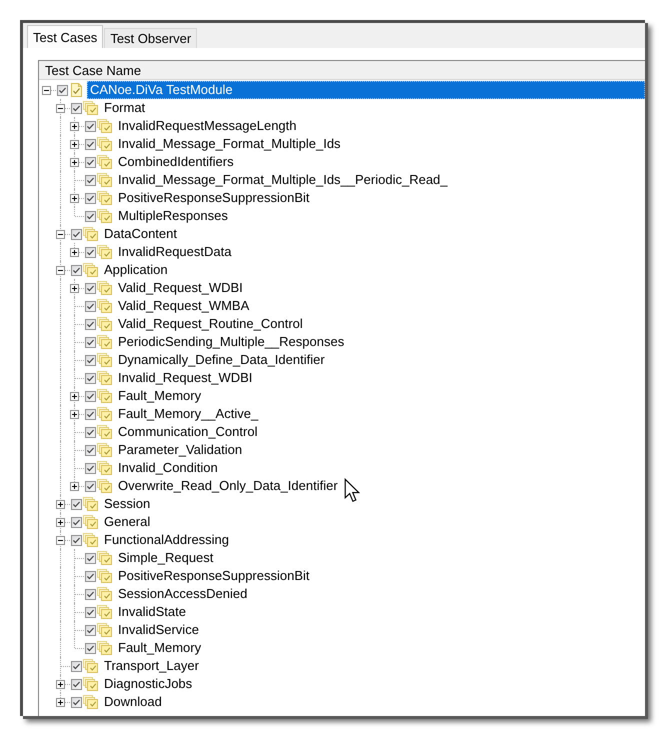 This screenshot has height=739, width=667. Describe the element at coordinates (173, 216) in the screenshot. I see `tree-item: MultipleResponses` at that location.